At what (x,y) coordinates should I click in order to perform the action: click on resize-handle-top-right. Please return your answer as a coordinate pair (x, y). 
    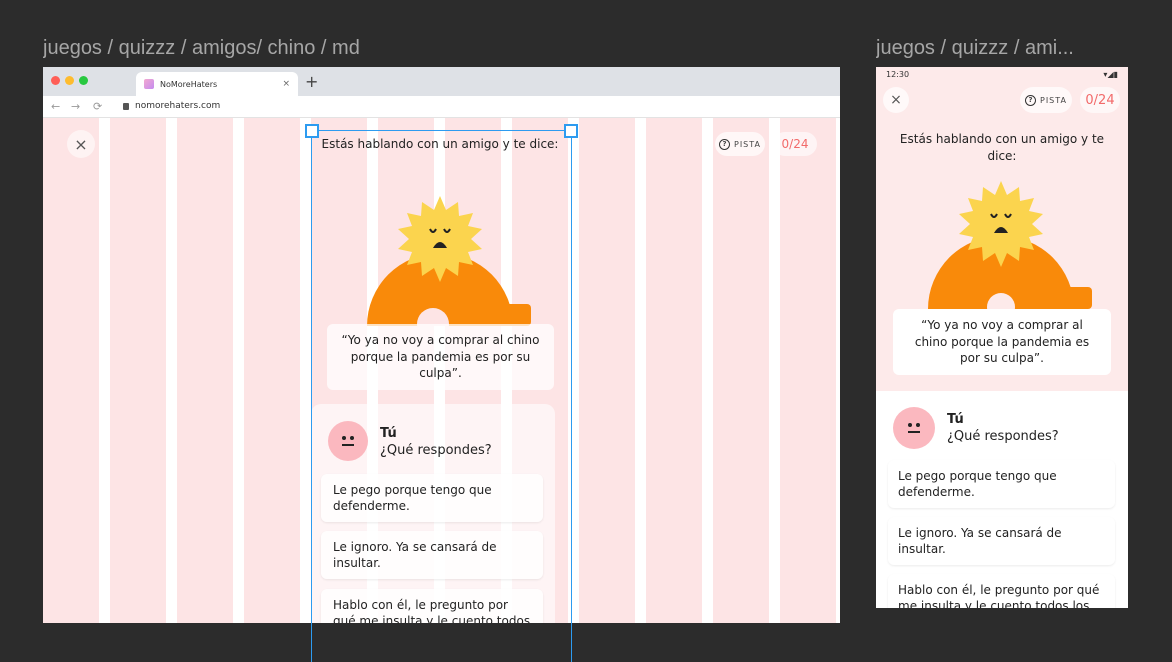
    Looking at the image, I should click on (571, 131).